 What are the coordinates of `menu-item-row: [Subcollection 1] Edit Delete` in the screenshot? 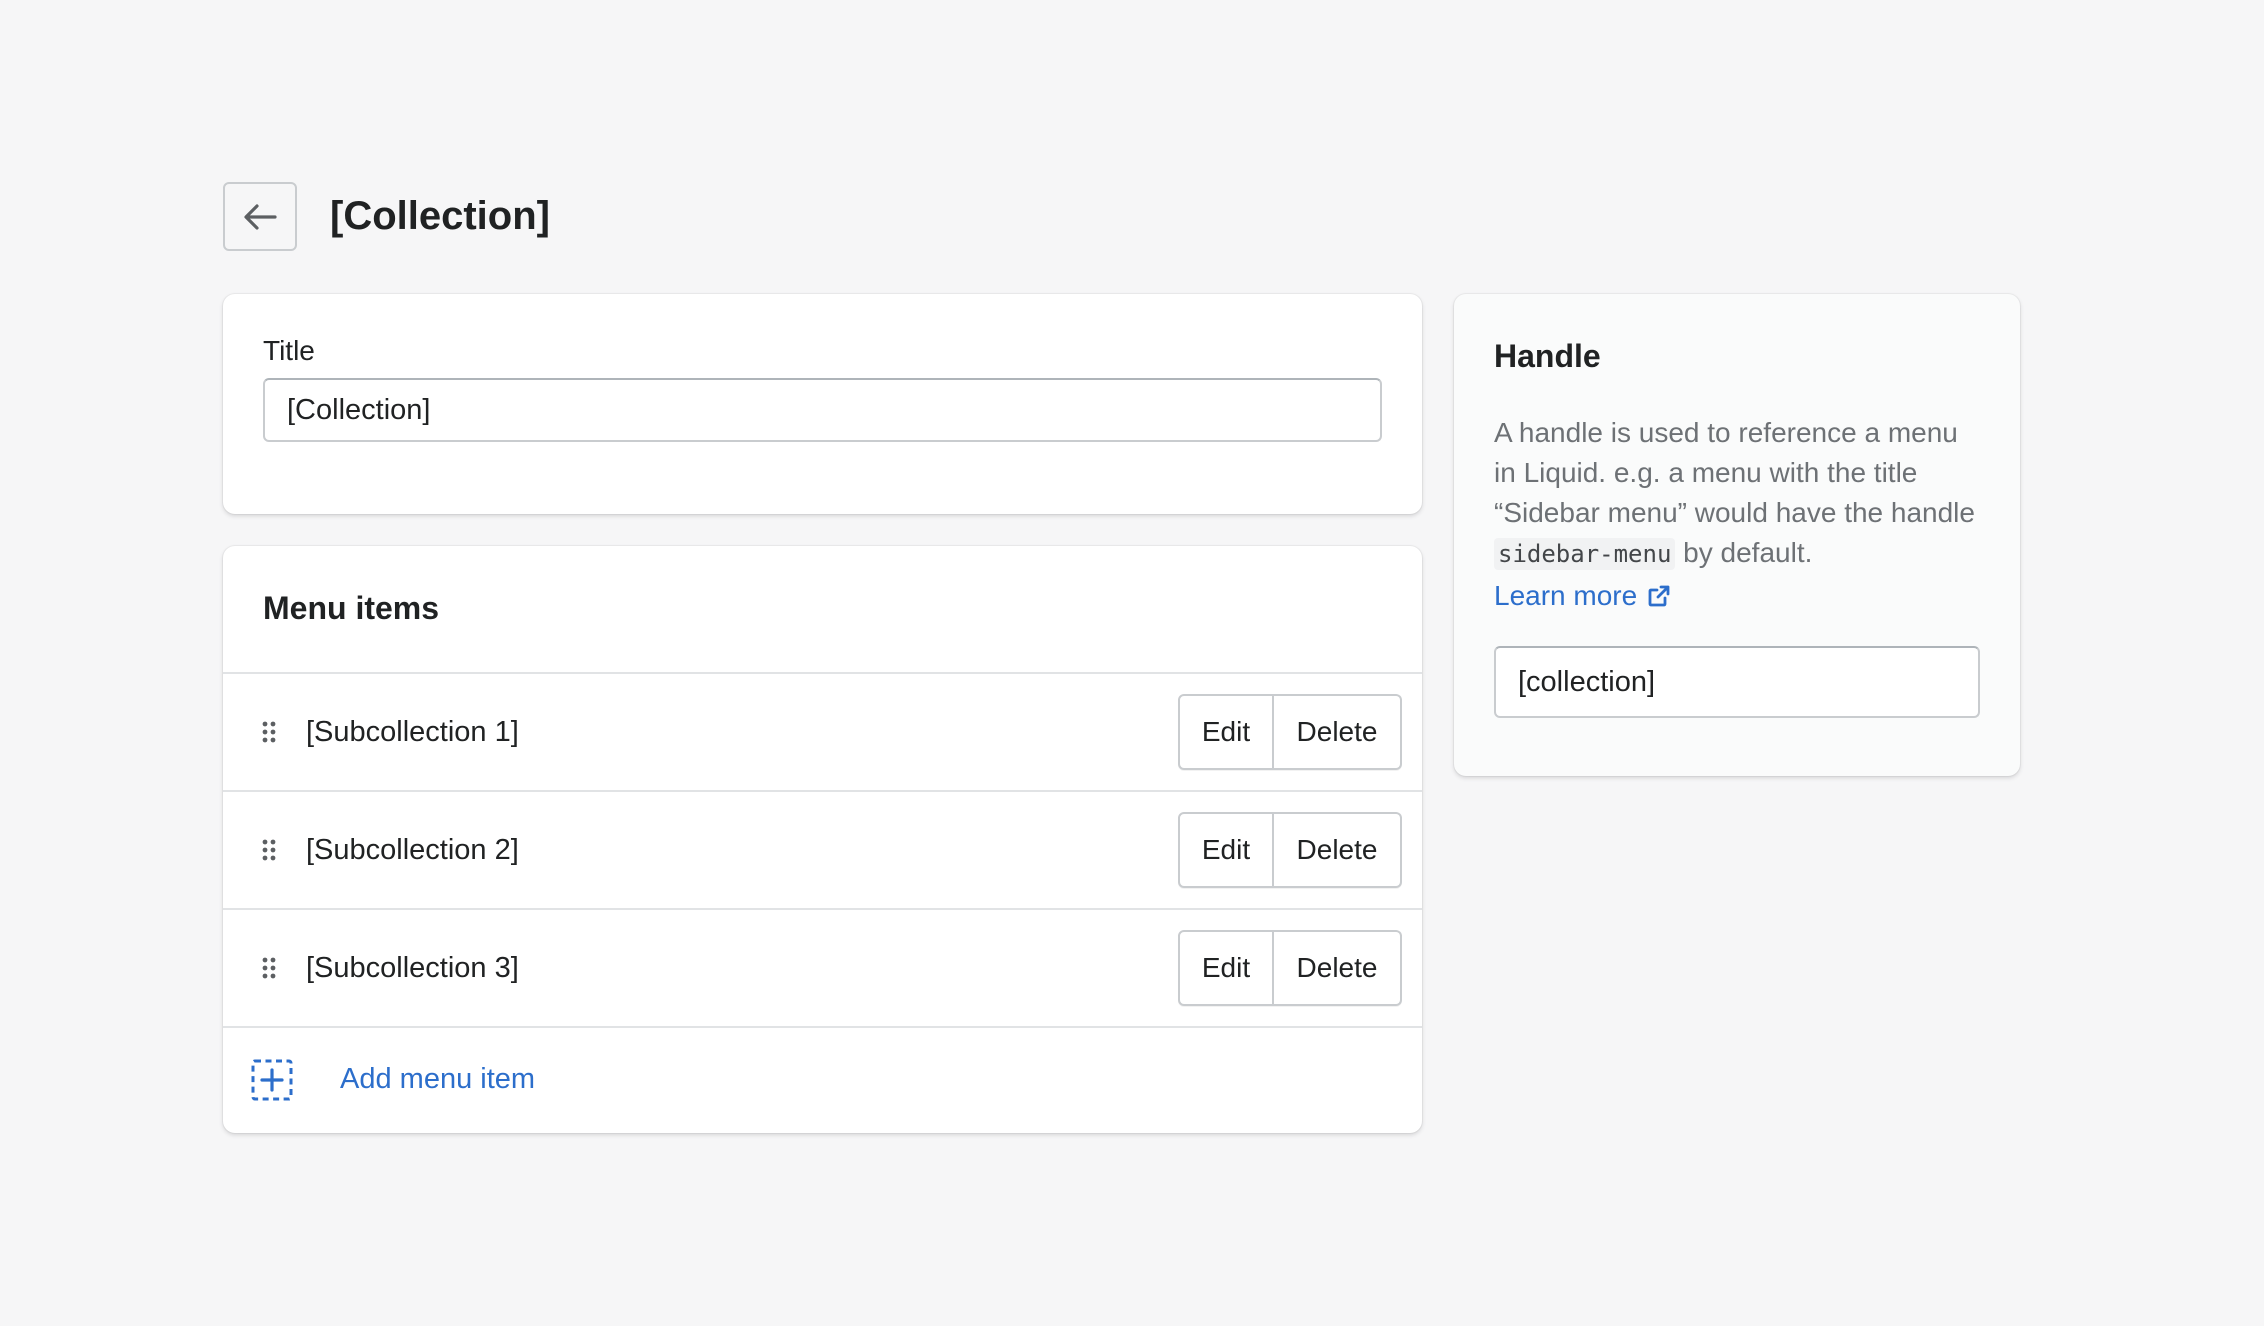 It's located at (822, 733).